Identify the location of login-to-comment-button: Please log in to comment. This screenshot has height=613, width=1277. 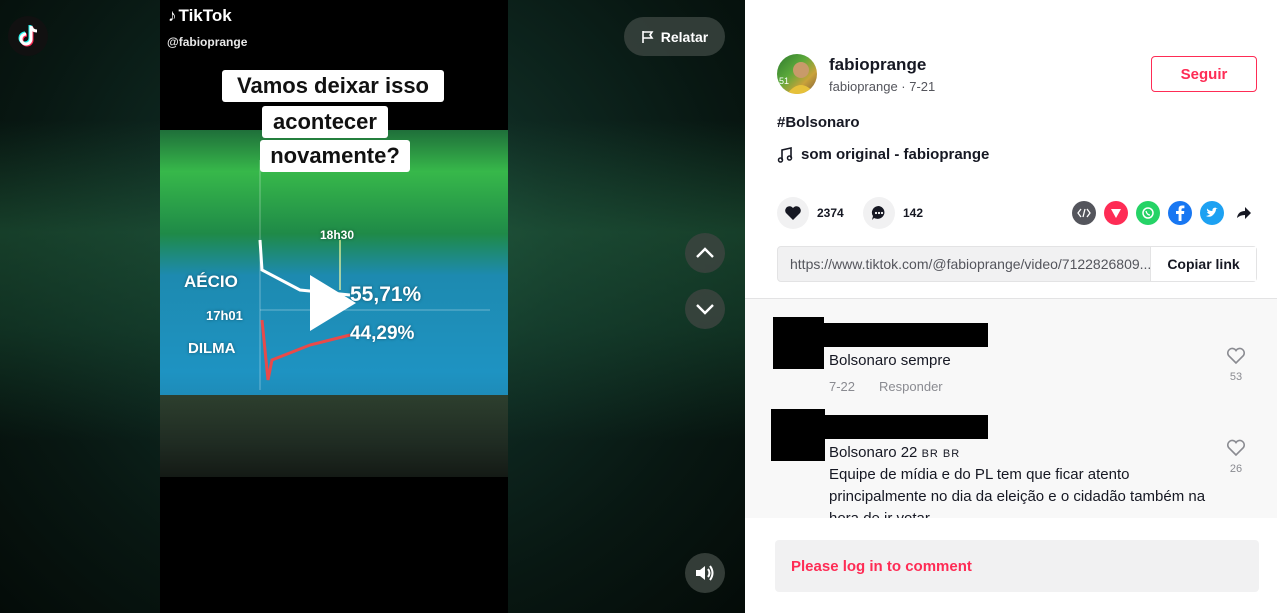
(1017, 566).